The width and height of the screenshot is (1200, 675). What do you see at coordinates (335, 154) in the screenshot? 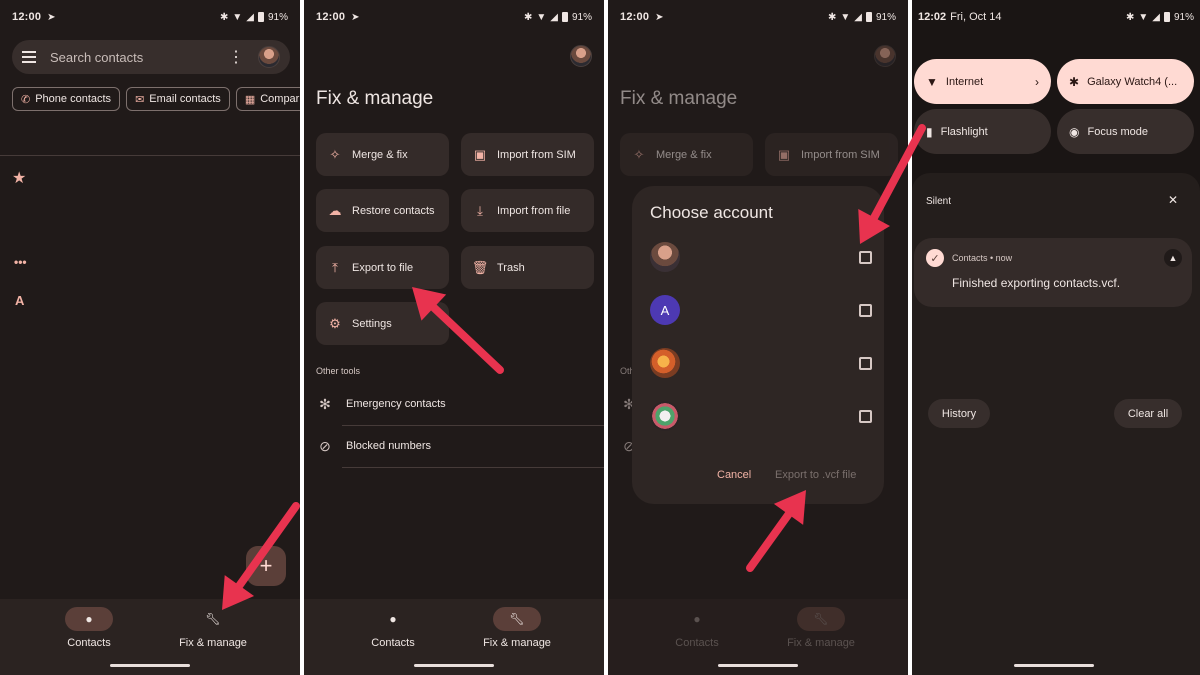
I see `magic-wand-icon: ✧` at bounding box center [335, 154].